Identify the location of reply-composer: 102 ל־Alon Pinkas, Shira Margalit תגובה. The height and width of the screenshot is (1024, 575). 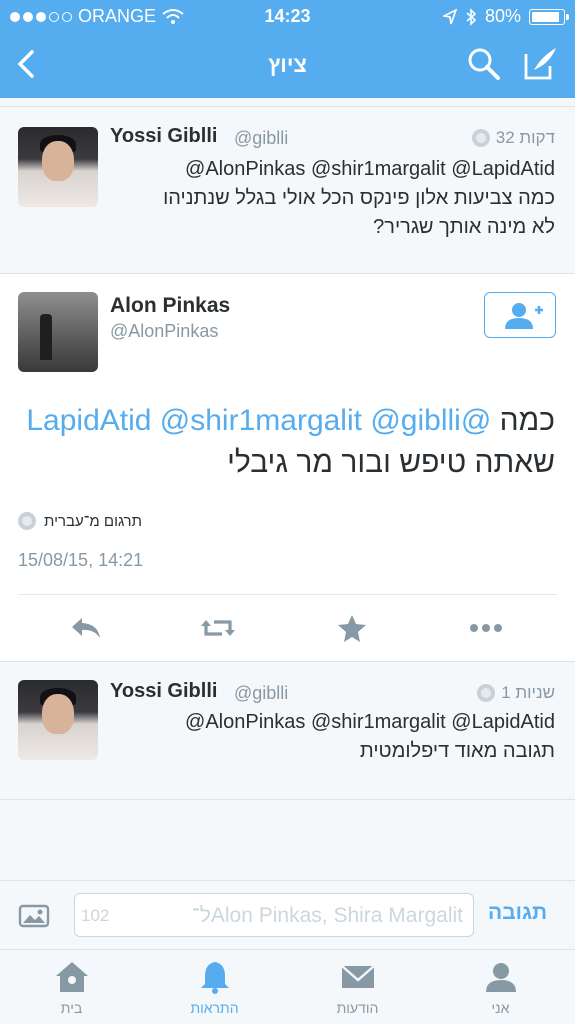
(287, 915).